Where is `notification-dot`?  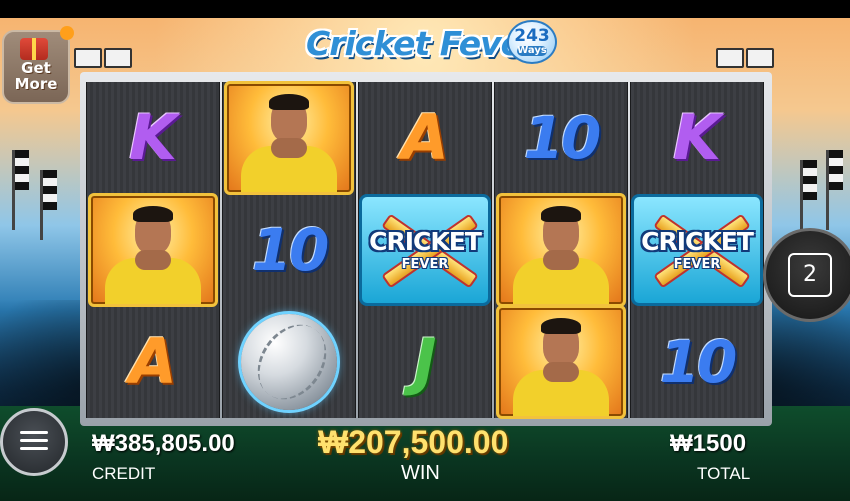
notification-dot is located at coordinates (67, 33).